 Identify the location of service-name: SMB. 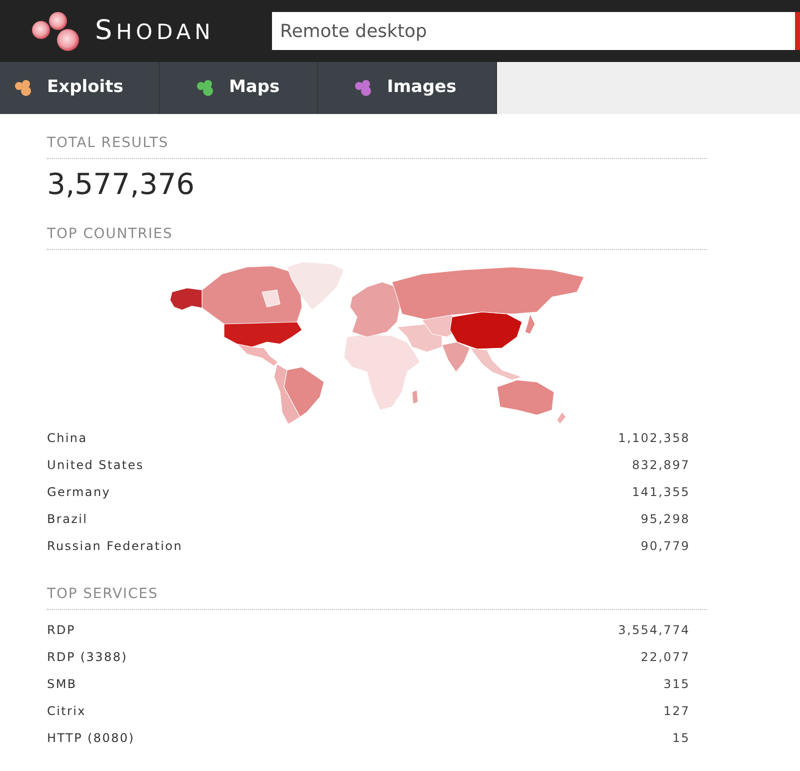
(62, 684).